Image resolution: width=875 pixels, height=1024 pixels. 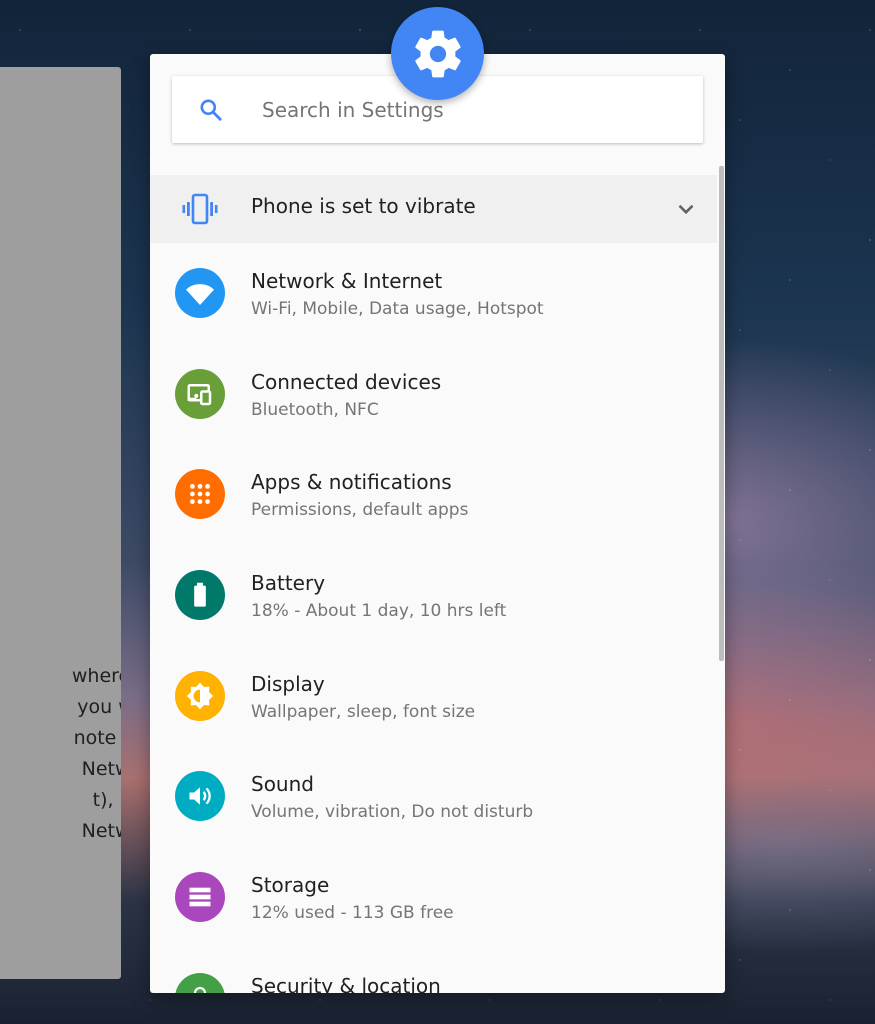 I want to click on background-card-line: you wish, so click(x=99, y=707).